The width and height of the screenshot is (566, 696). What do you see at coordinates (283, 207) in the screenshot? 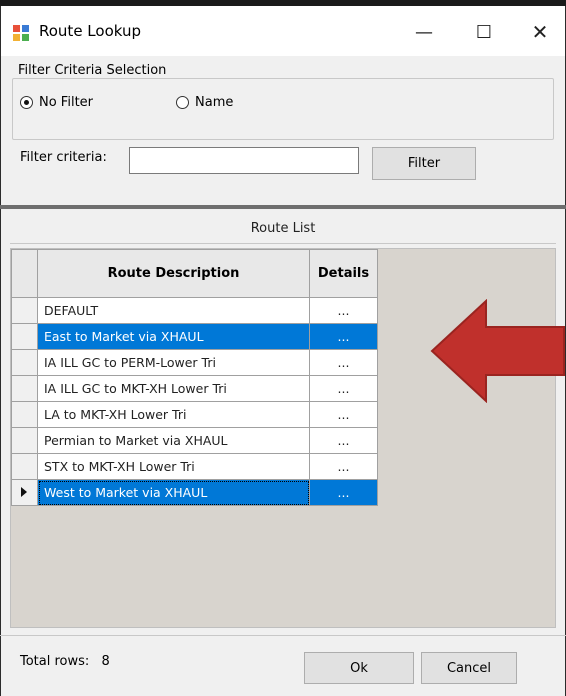
I see `splitter` at bounding box center [283, 207].